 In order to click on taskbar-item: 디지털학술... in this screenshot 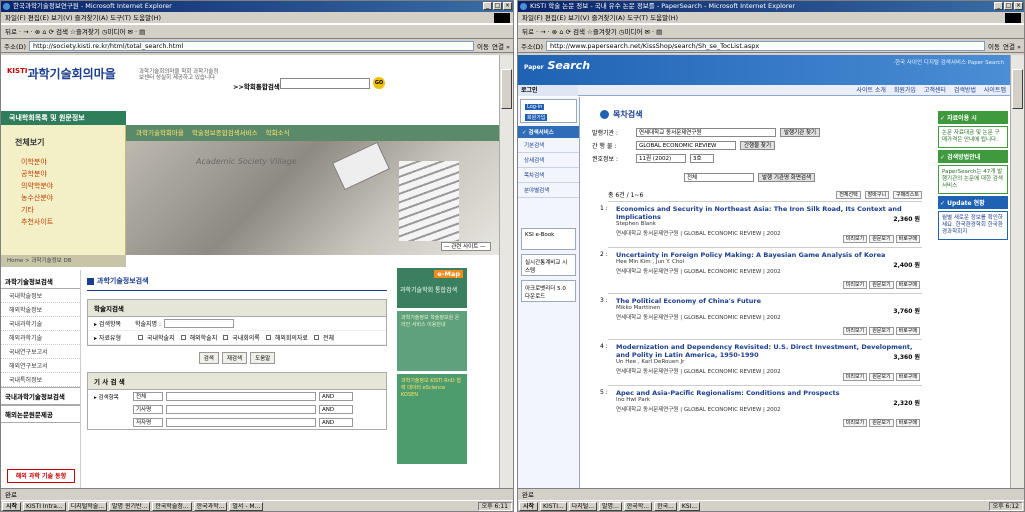, I will do `click(87, 506)`.